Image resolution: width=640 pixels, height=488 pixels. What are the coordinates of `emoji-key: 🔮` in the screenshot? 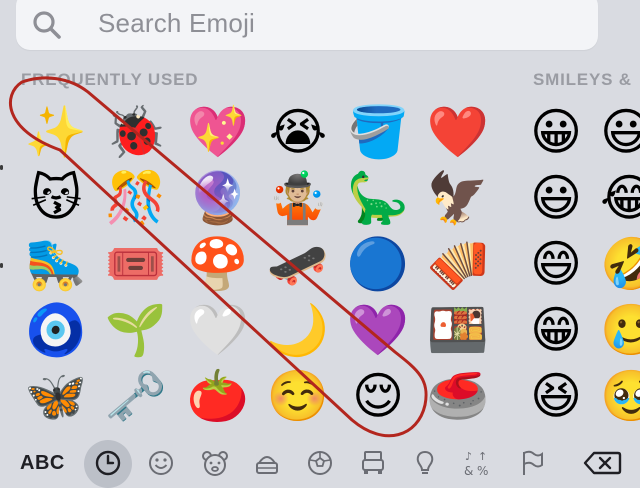 It's located at (218, 198).